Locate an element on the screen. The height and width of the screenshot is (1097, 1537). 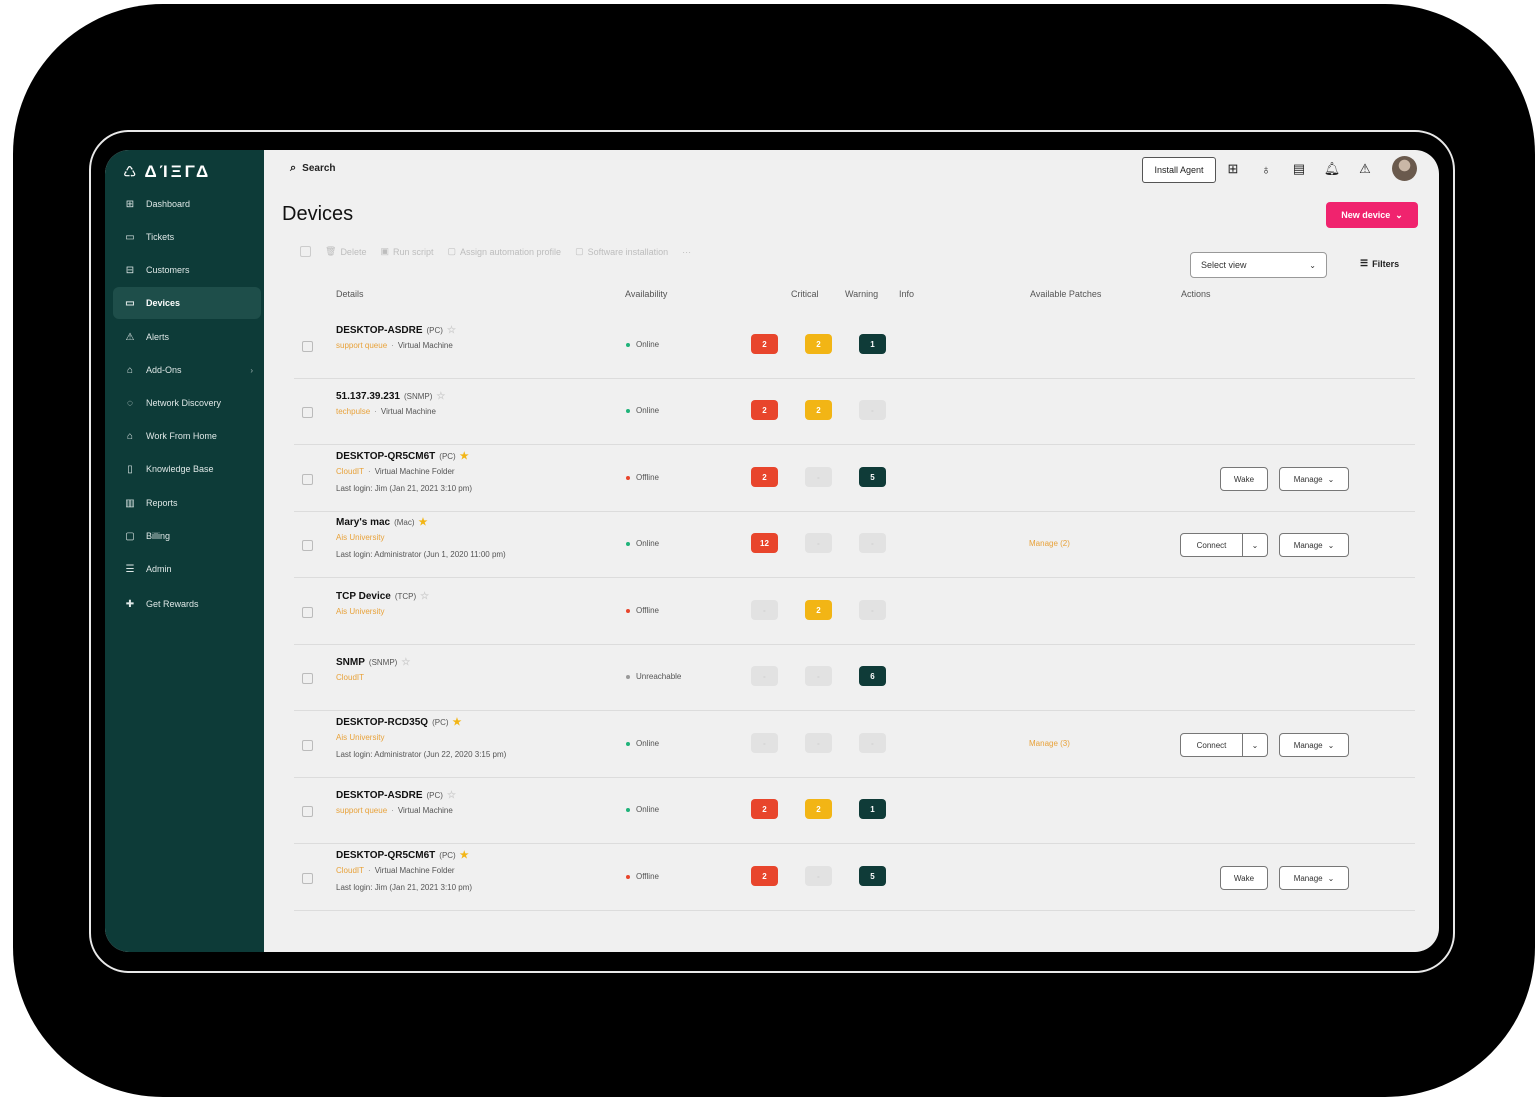
available-patches-link: Manage (2) is located at coordinates (1049, 543).